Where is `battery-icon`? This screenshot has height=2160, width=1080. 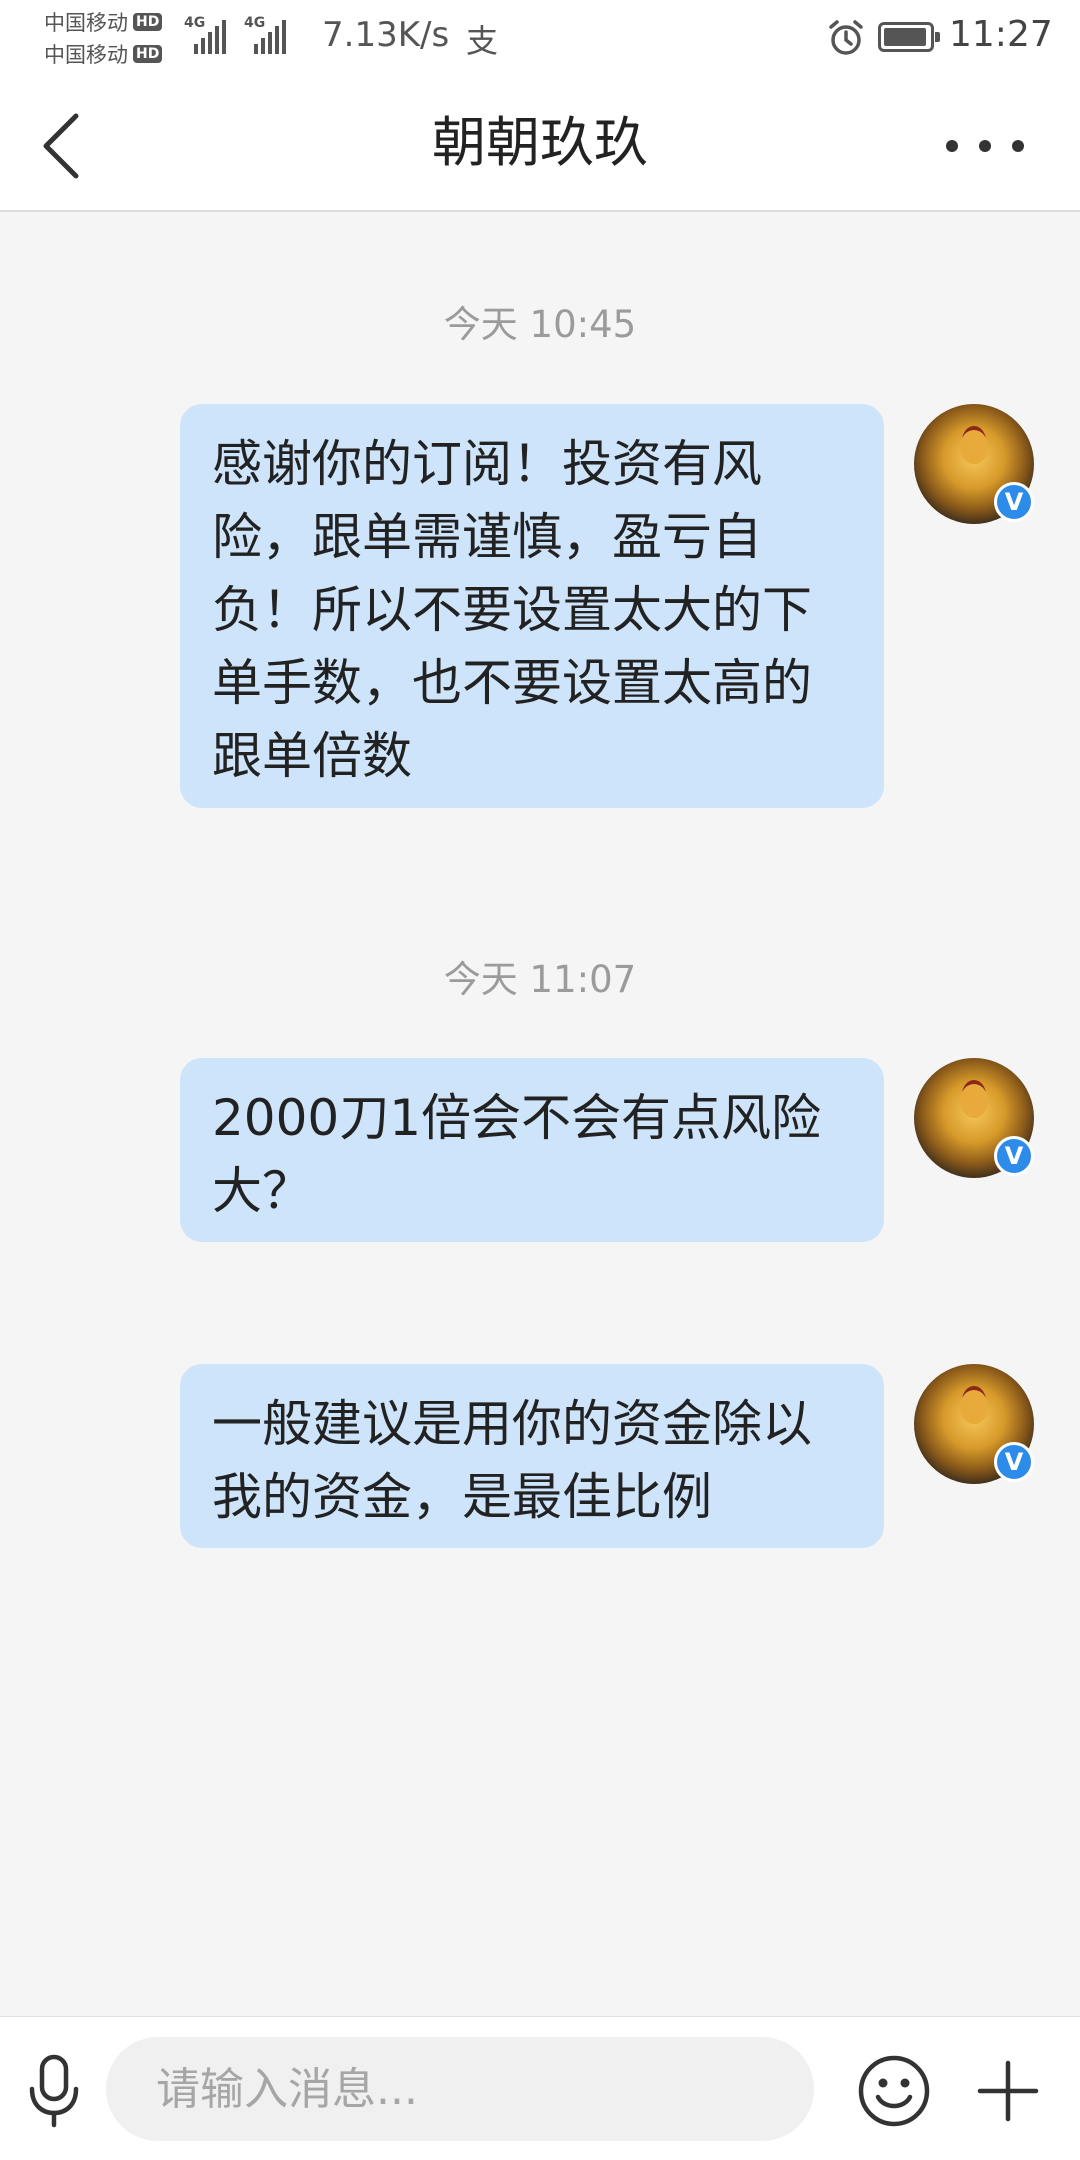
battery-icon is located at coordinates (909, 37).